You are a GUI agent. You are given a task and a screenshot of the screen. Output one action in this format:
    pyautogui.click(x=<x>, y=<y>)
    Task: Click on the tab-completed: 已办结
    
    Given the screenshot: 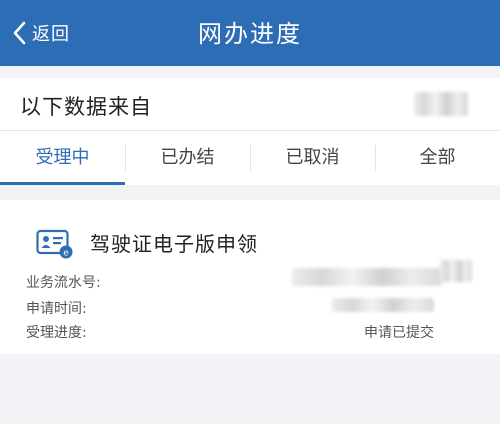 What is the action you would take?
    pyautogui.click(x=187, y=158)
    